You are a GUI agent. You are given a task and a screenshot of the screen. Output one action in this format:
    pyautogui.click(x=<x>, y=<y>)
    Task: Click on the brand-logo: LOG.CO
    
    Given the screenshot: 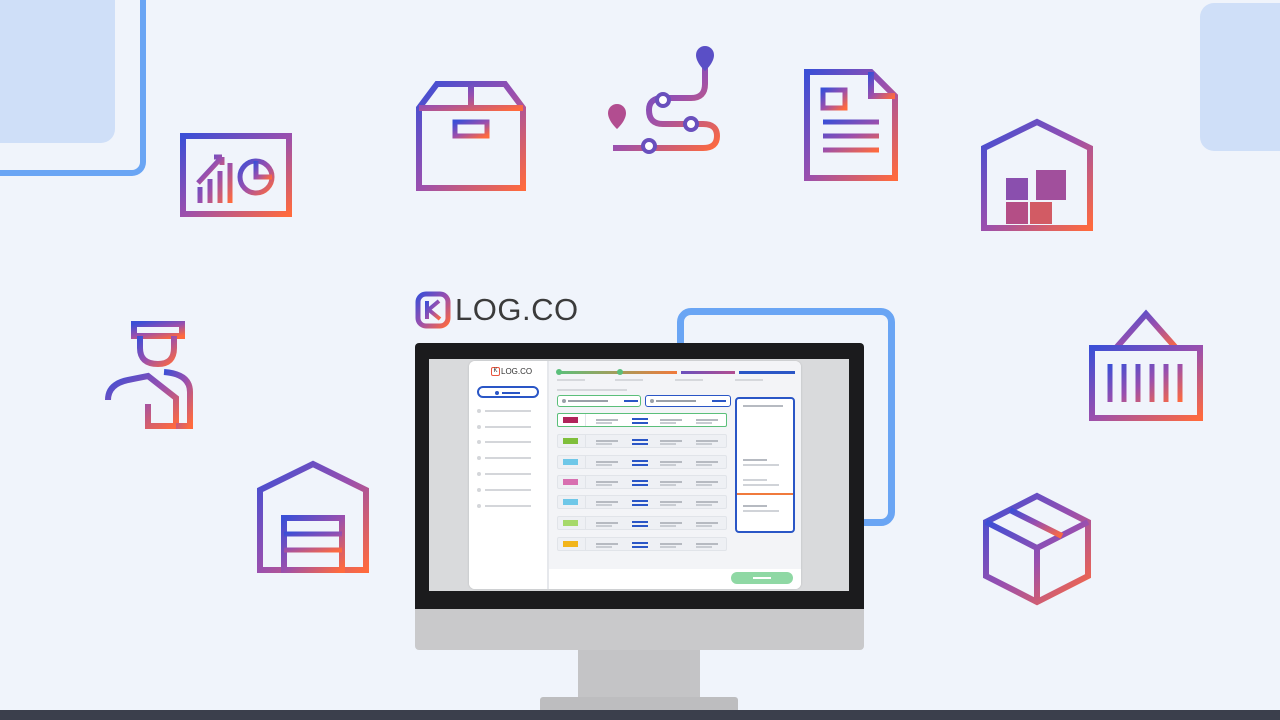 What is the action you would take?
    pyautogui.click(x=497, y=310)
    